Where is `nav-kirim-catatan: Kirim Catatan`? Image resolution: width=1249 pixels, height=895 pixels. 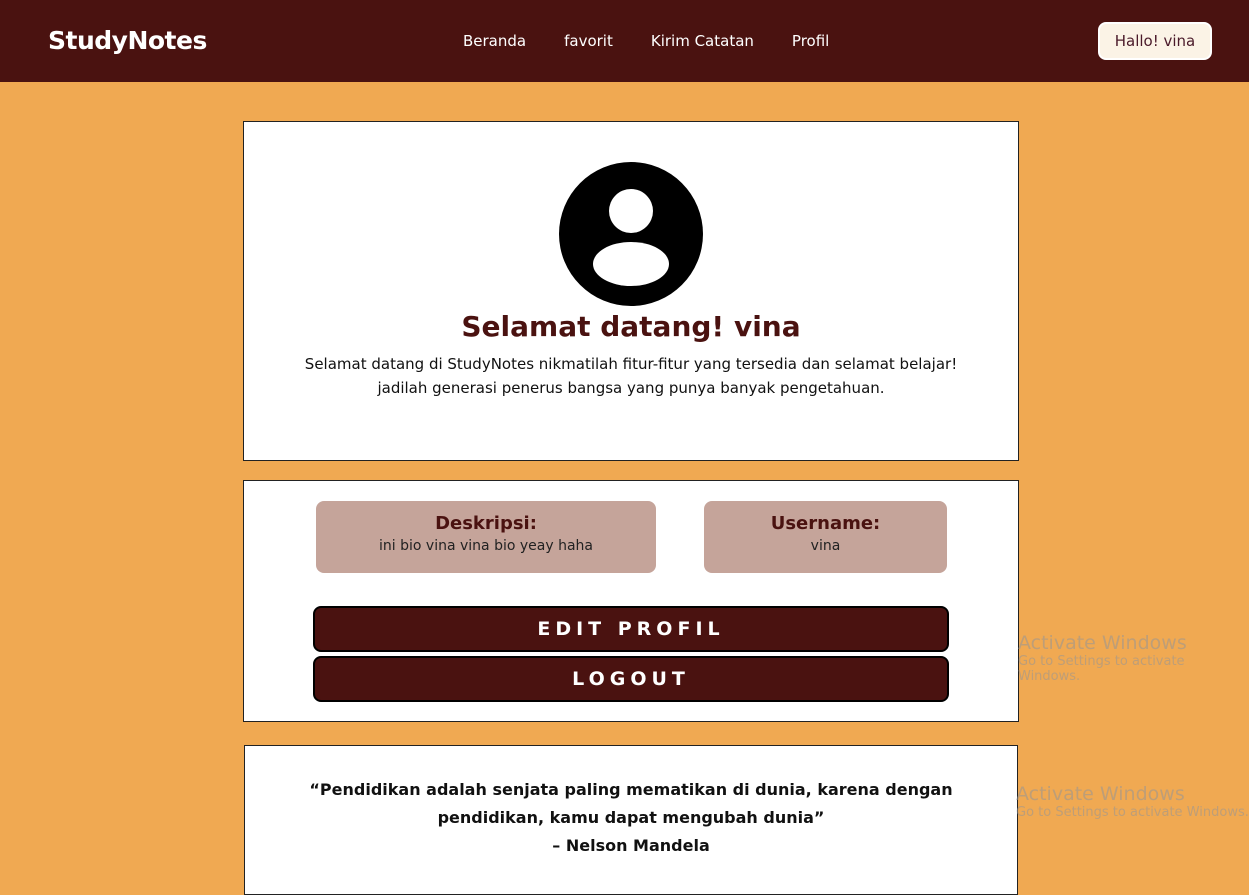 nav-kirim-catatan: Kirim Catatan is located at coordinates (702, 41).